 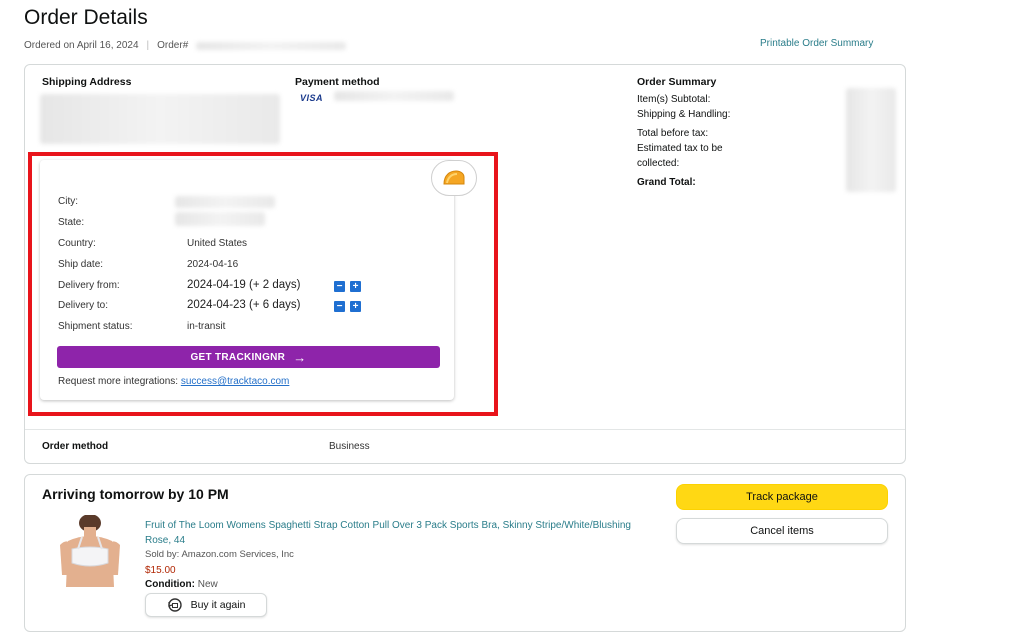 What do you see at coordinates (220, 219) in the screenshot?
I see `tracking-state-redacted` at bounding box center [220, 219].